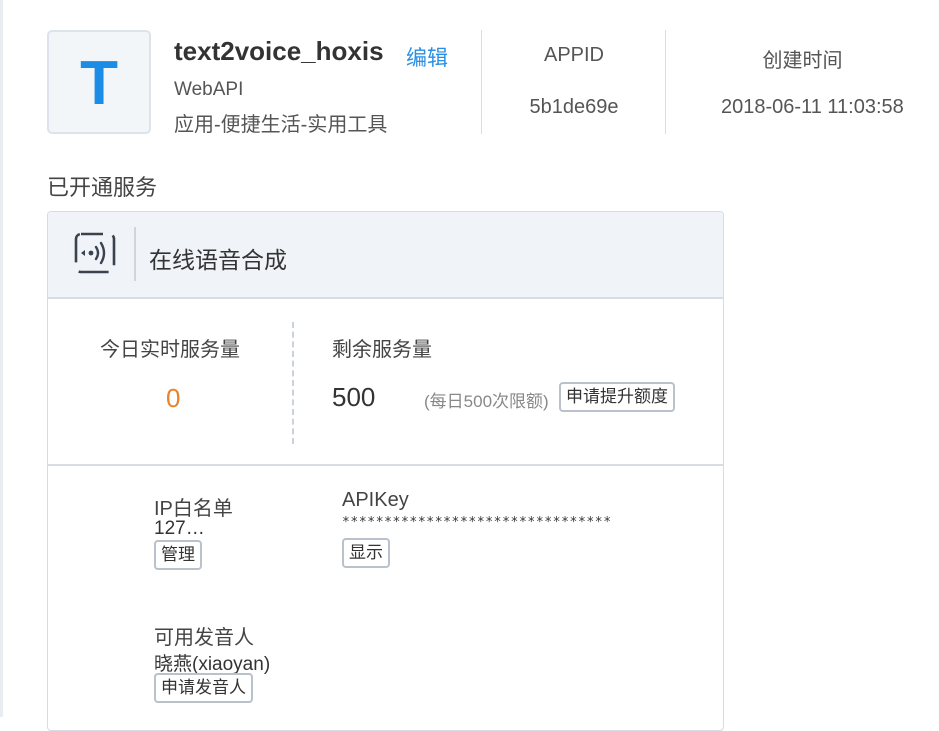  I want to click on app-type: WebAPI, so click(209, 89).